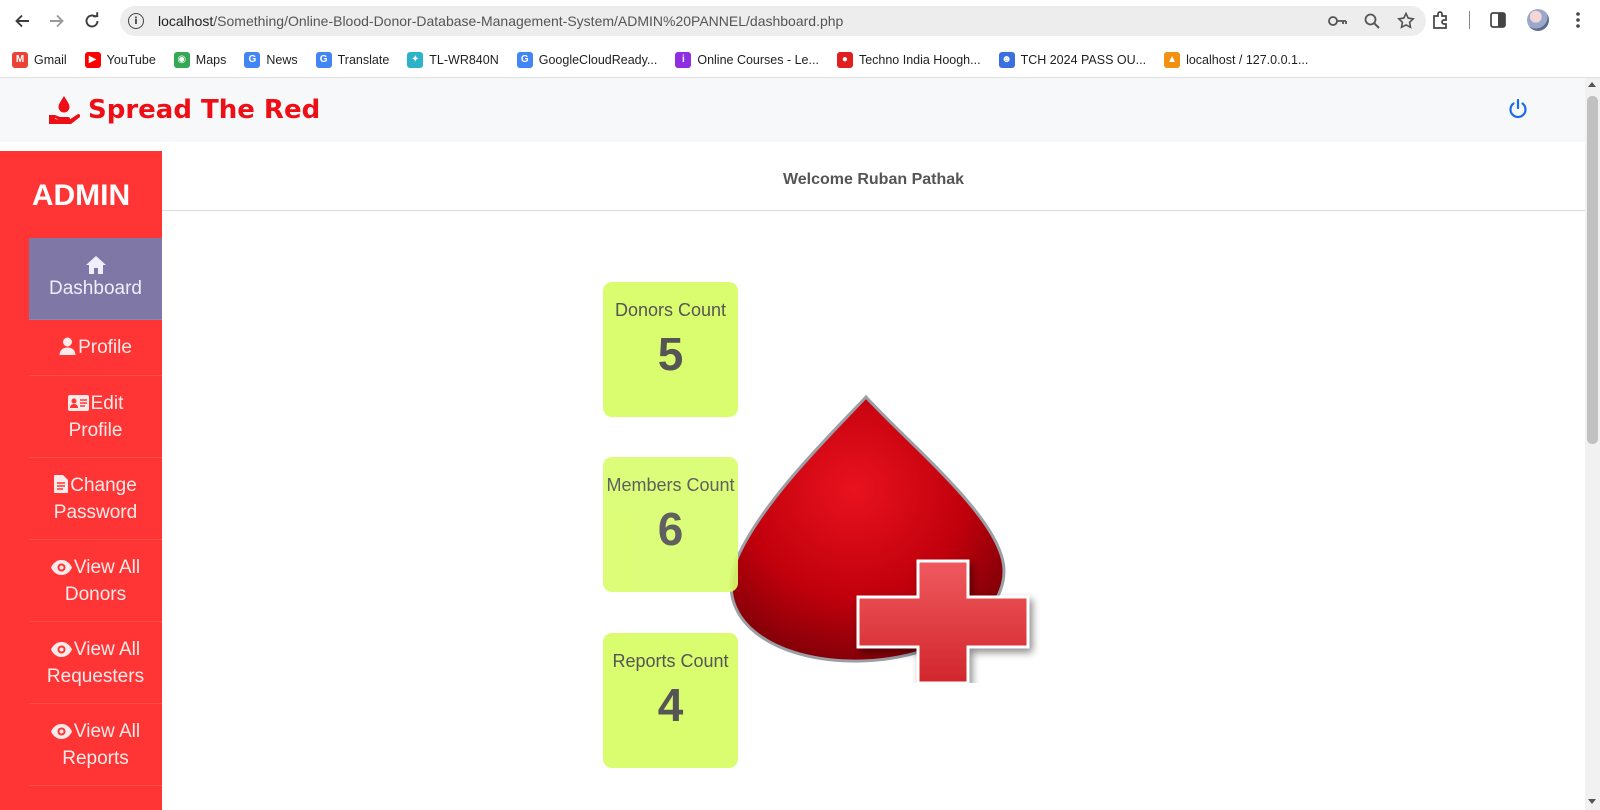 Image resolution: width=1600 pixels, height=810 pixels. What do you see at coordinates (1592, 84) in the screenshot?
I see `scroll-up-arrow-icon` at bounding box center [1592, 84].